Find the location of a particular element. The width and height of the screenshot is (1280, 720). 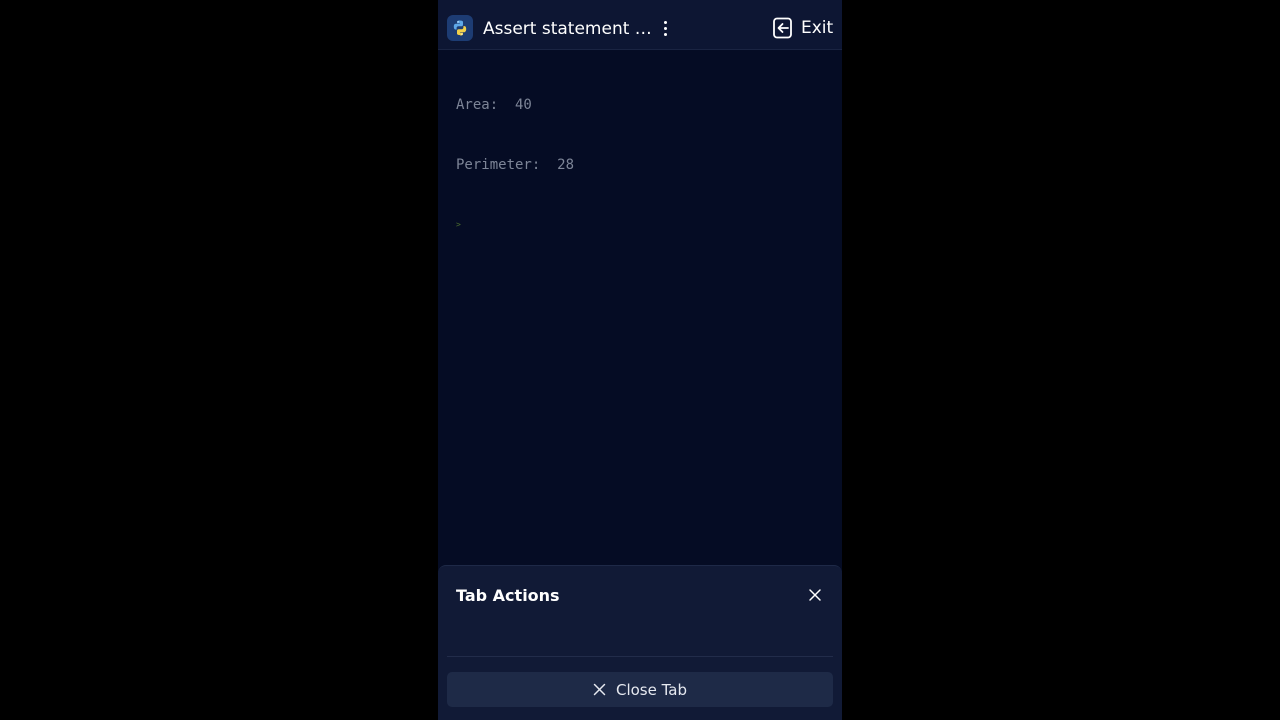

python-icon is located at coordinates (460, 28).